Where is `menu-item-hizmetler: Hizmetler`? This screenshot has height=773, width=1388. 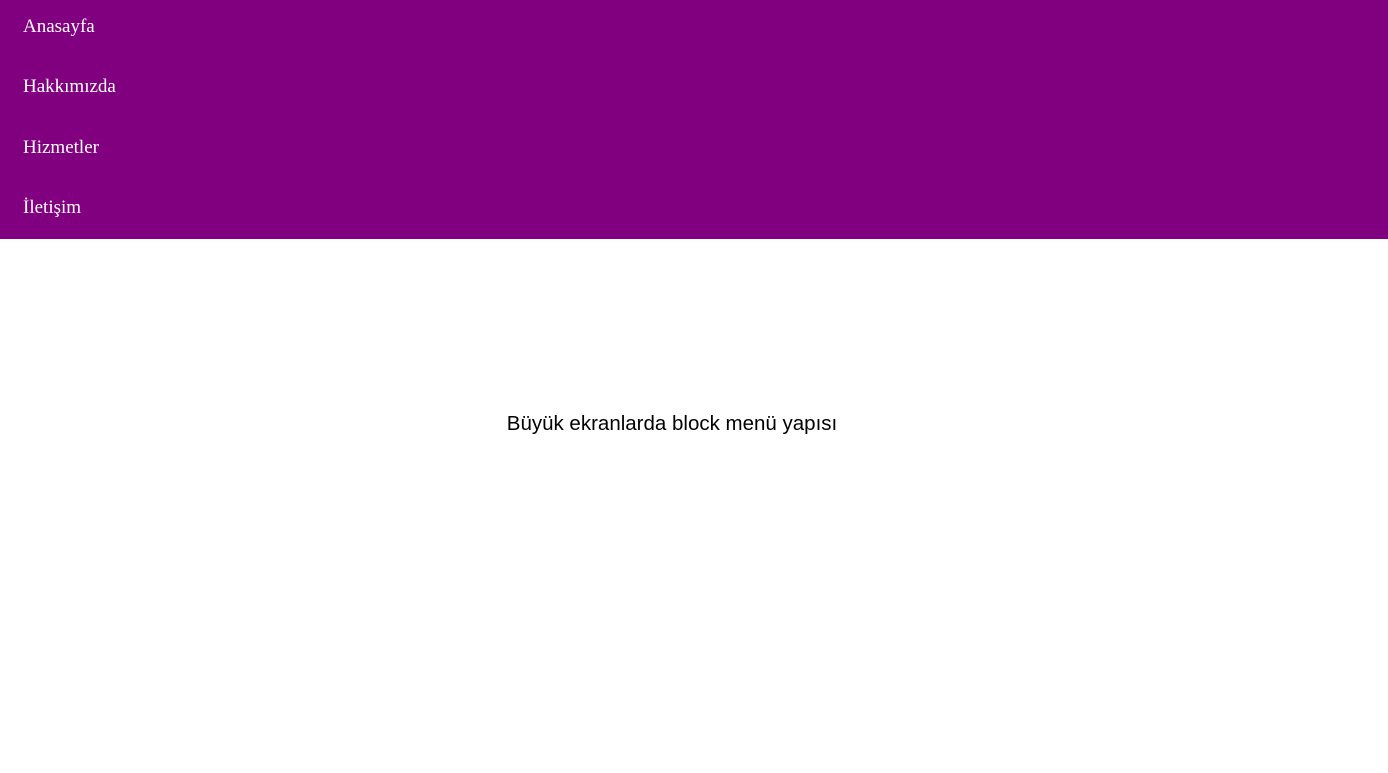 menu-item-hizmetler: Hizmetler is located at coordinates (694, 151).